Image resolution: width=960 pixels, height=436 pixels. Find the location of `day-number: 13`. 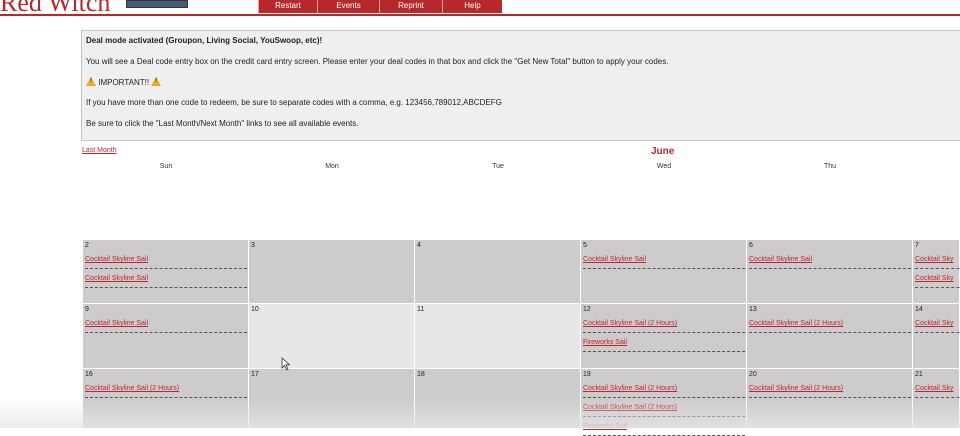

day-number: 13 is located at coordinates (753, 309).